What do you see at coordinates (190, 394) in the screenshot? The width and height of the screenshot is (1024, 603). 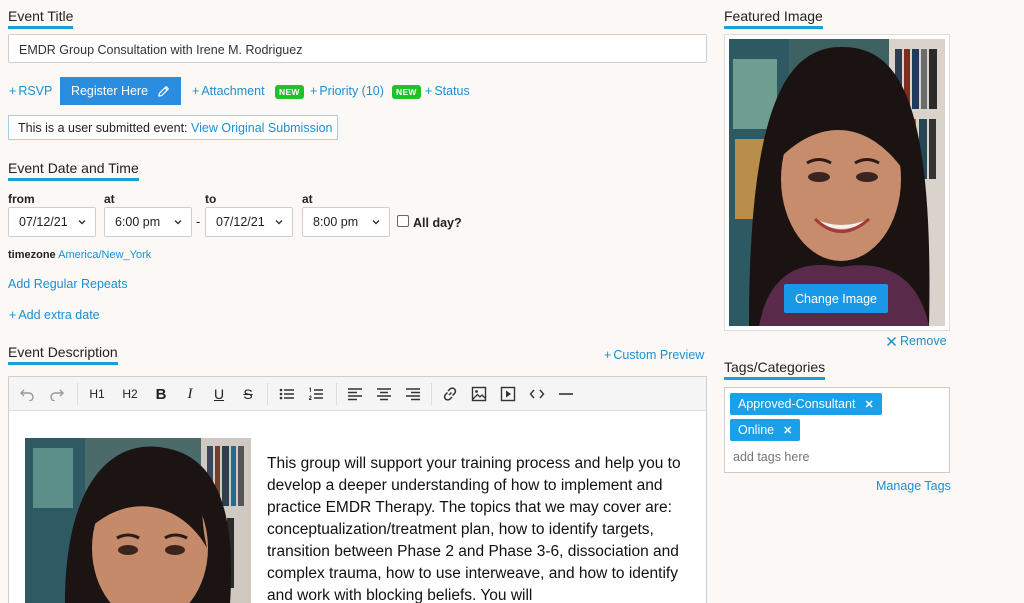 I see `italic-button: I` at bounding box center [190, 394].